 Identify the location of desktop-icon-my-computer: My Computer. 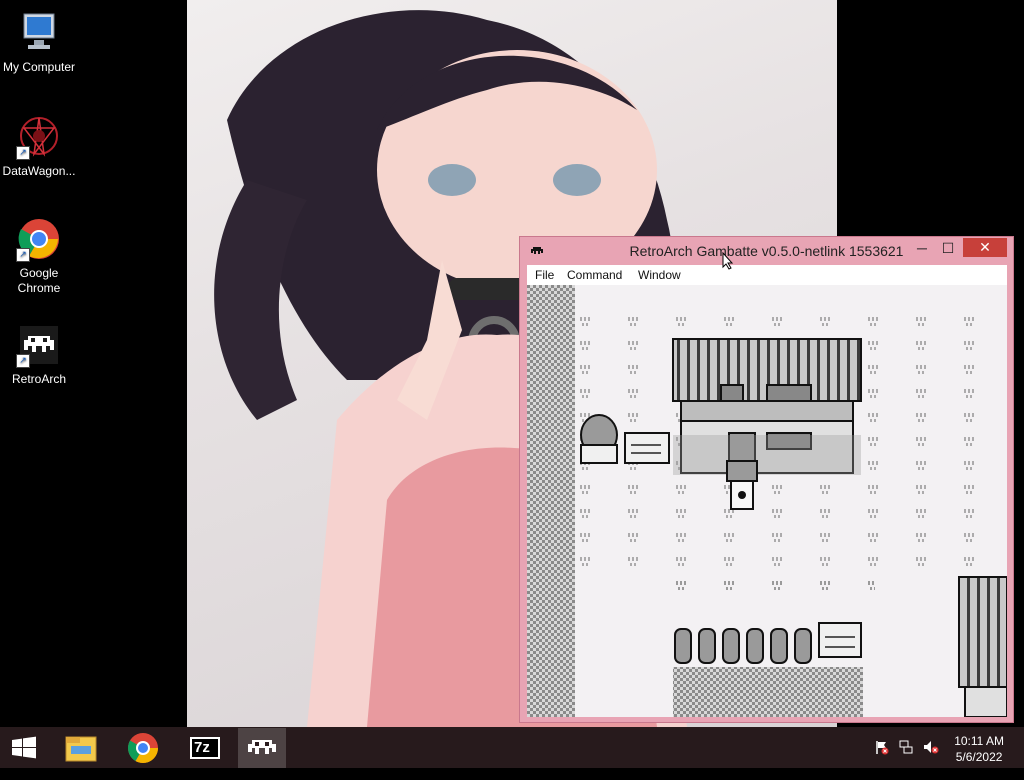
(39, 42).